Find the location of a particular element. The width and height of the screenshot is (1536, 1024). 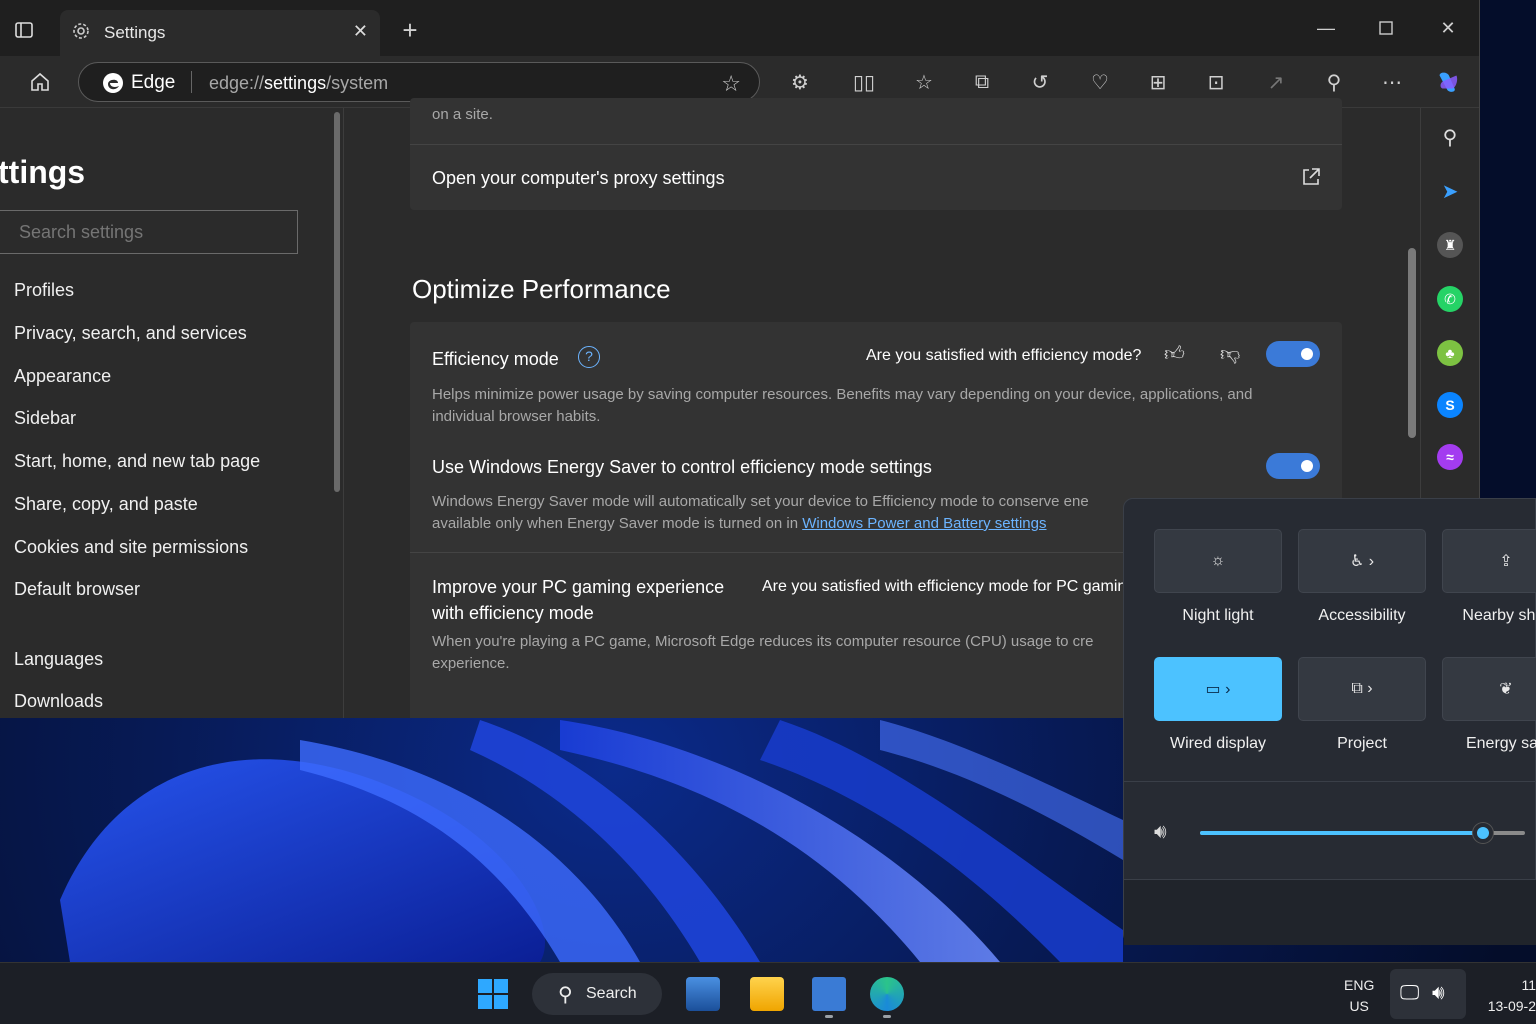

night-light-tile: ☼ is located at coordinates (1218, 561).